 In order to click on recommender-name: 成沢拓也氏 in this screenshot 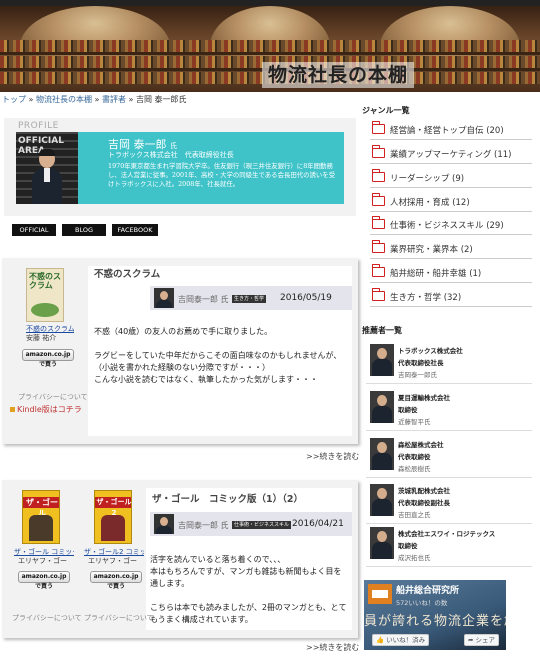, I will do `click(414, 557)`.